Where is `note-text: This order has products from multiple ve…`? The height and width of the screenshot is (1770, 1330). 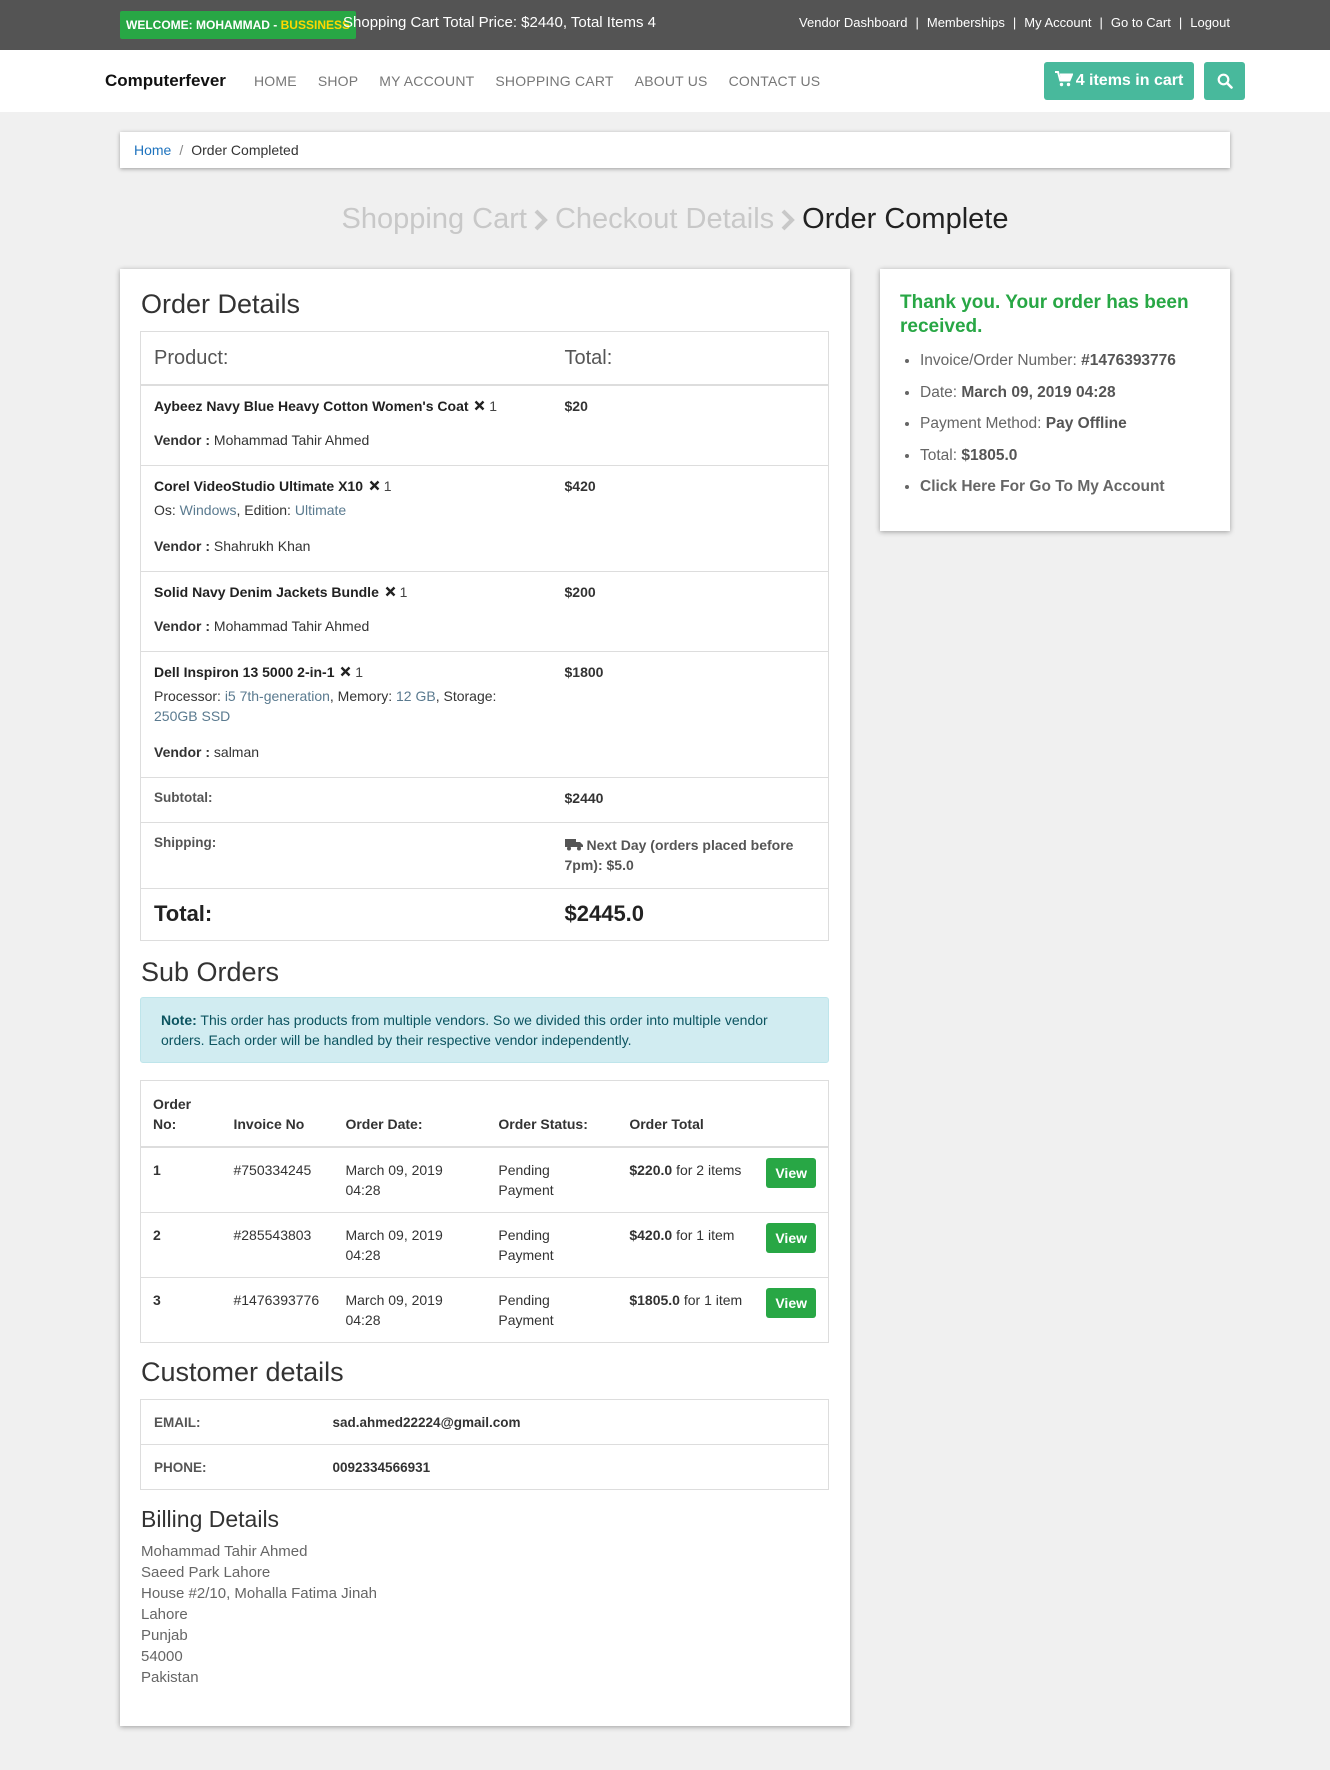
note-text: This order has products from multiple ve… is located at coordinates (464, 1030).